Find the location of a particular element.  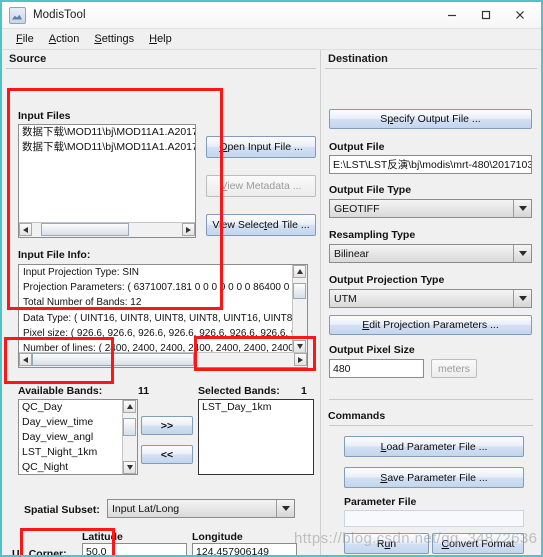

maximize-icon is located at coordinates (486, 15).